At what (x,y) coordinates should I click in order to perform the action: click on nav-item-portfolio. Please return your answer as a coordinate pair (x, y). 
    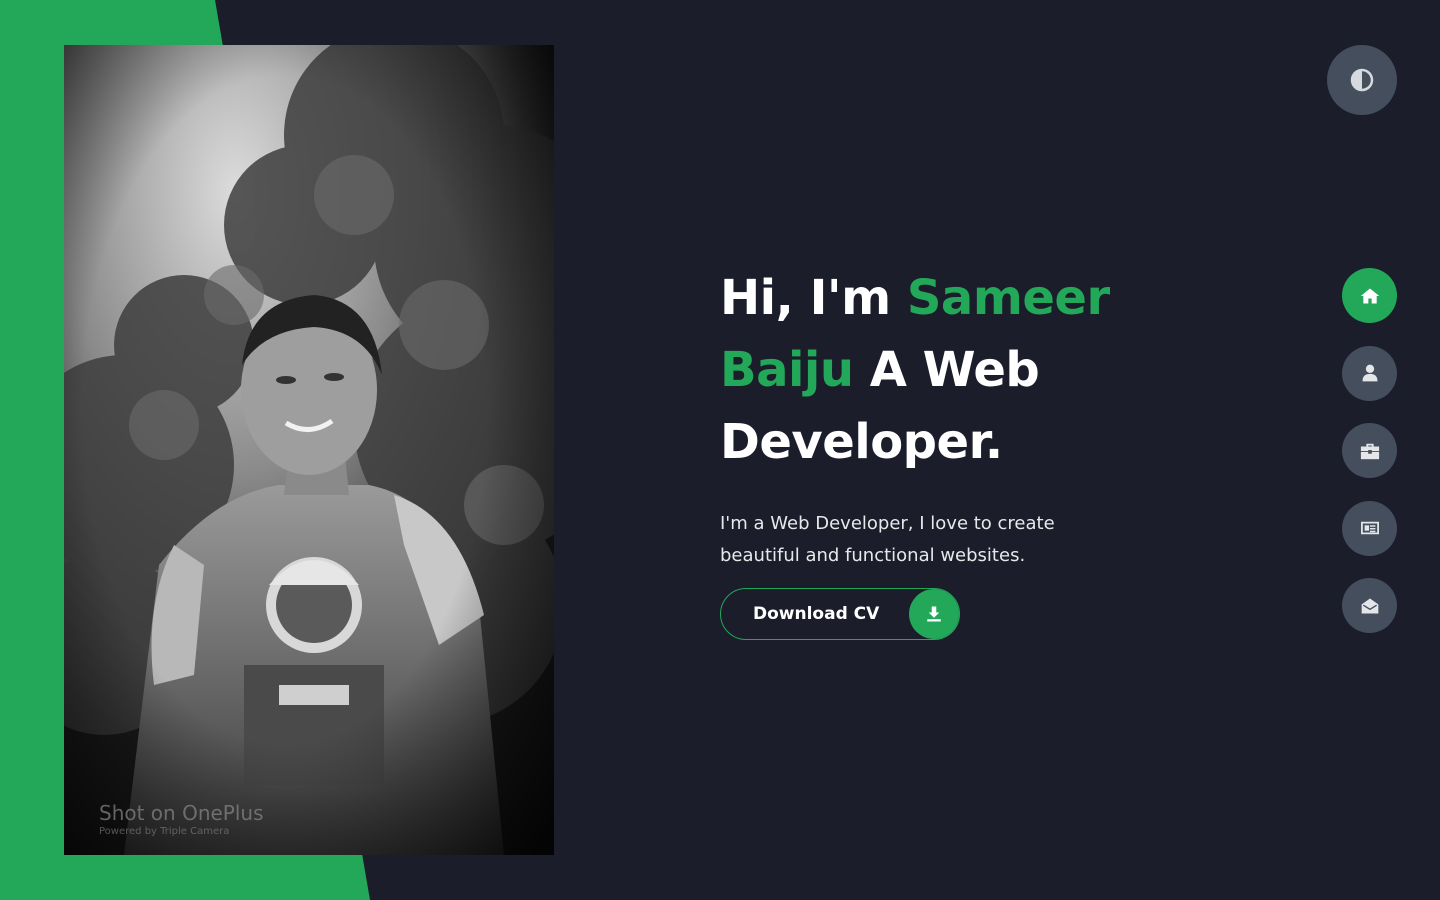
    Looking at the image, I should click on (1369, 450).